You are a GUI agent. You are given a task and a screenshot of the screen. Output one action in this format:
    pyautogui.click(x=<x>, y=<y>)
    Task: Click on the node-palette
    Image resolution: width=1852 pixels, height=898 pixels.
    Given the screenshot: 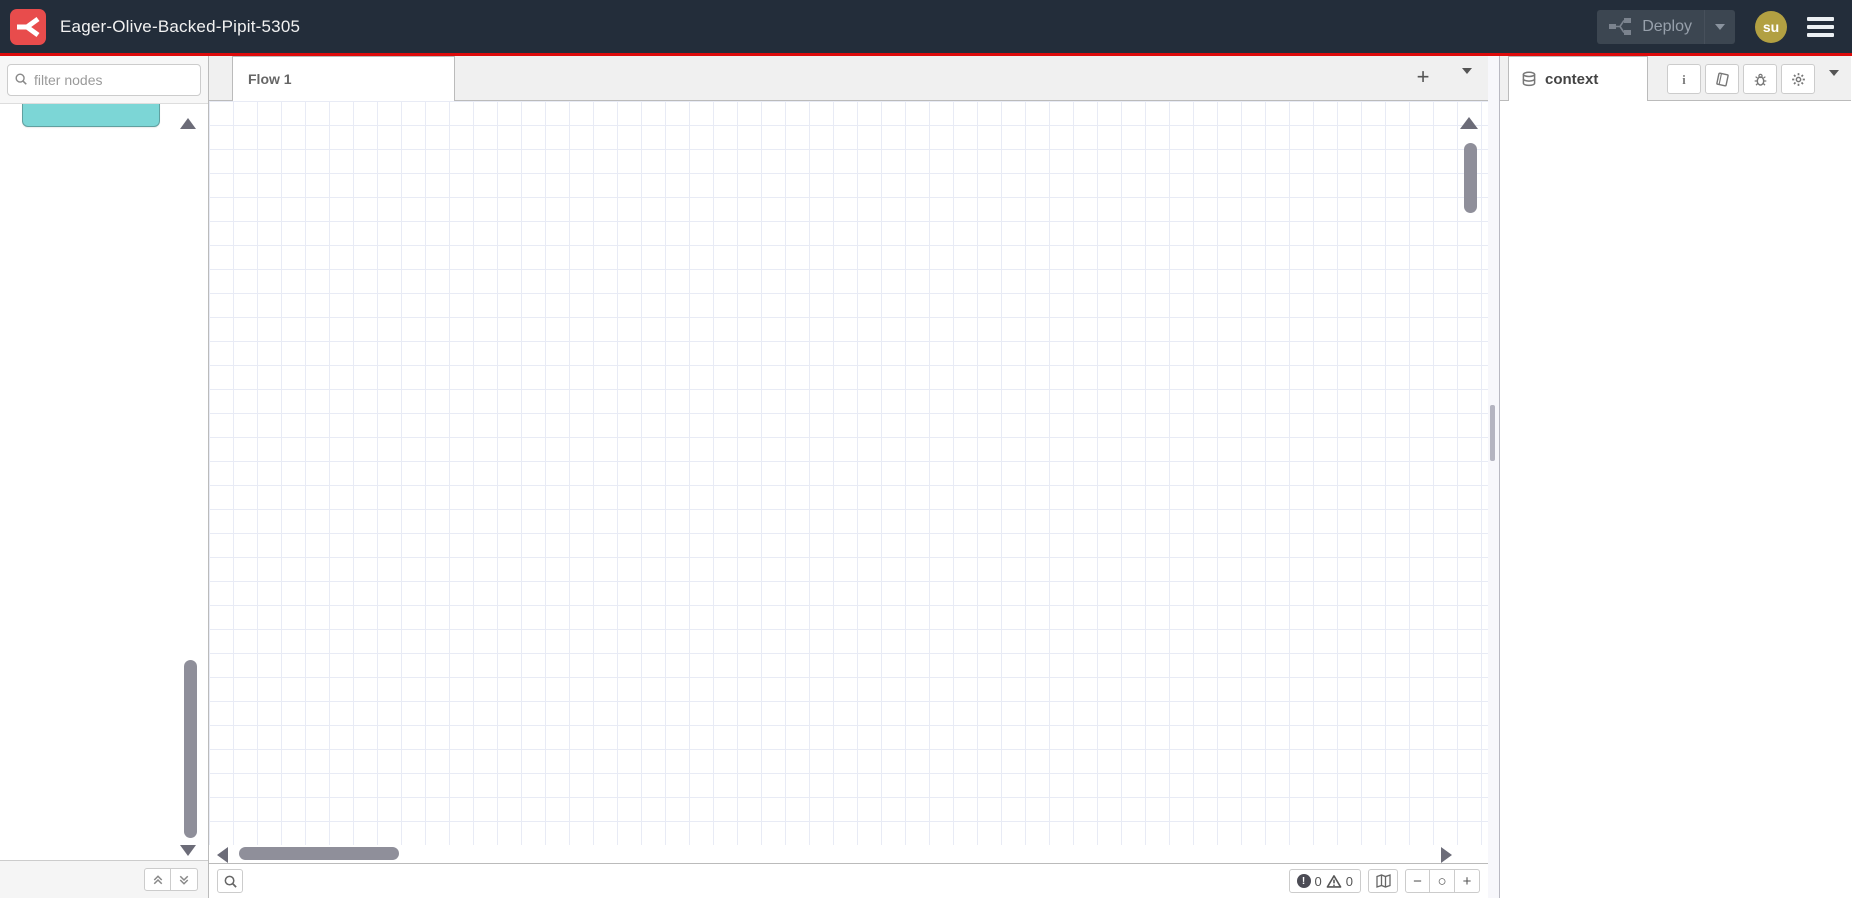 What is the action you would take?
    pyautogui.click(x=104, y=477)
    